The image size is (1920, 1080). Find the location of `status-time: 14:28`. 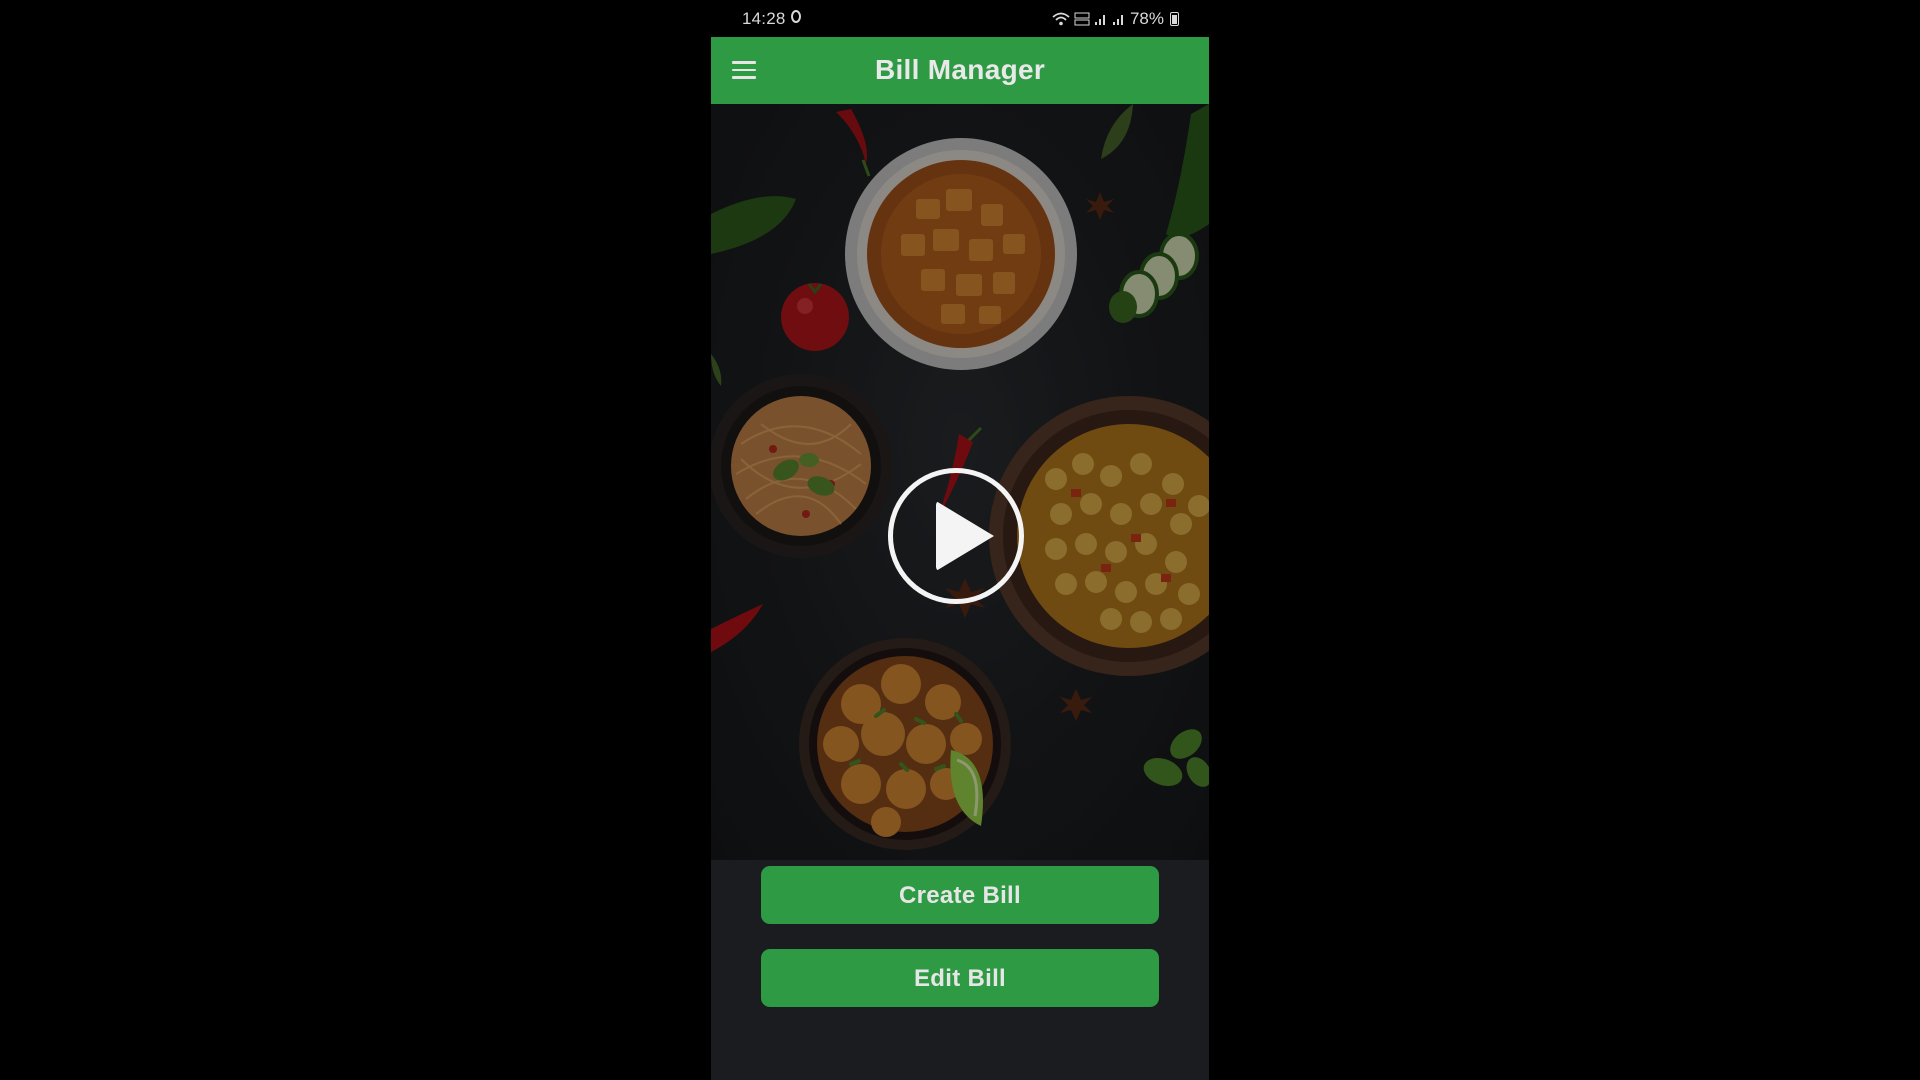

status-time: 14:28 is located at coordinates (764, 18).